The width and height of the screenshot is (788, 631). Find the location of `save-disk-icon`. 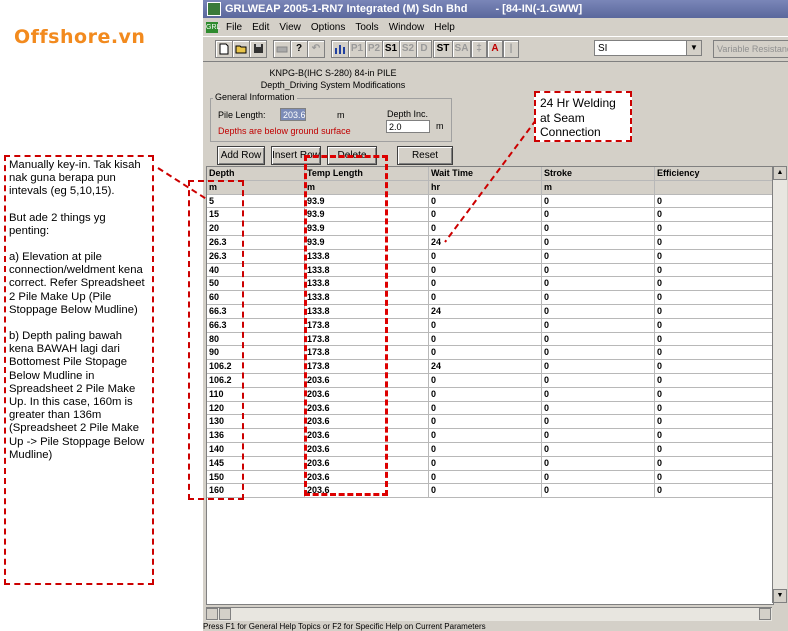

save-disk-icon is located at coordinates (258, 49).